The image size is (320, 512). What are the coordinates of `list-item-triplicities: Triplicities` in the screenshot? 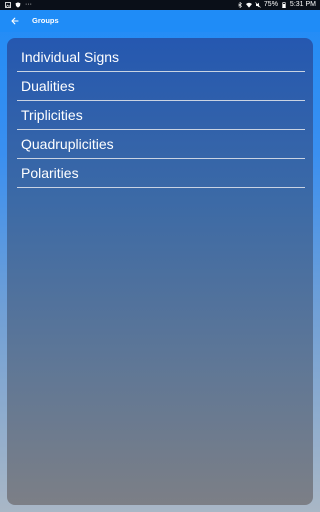 It's located at (161, 115).